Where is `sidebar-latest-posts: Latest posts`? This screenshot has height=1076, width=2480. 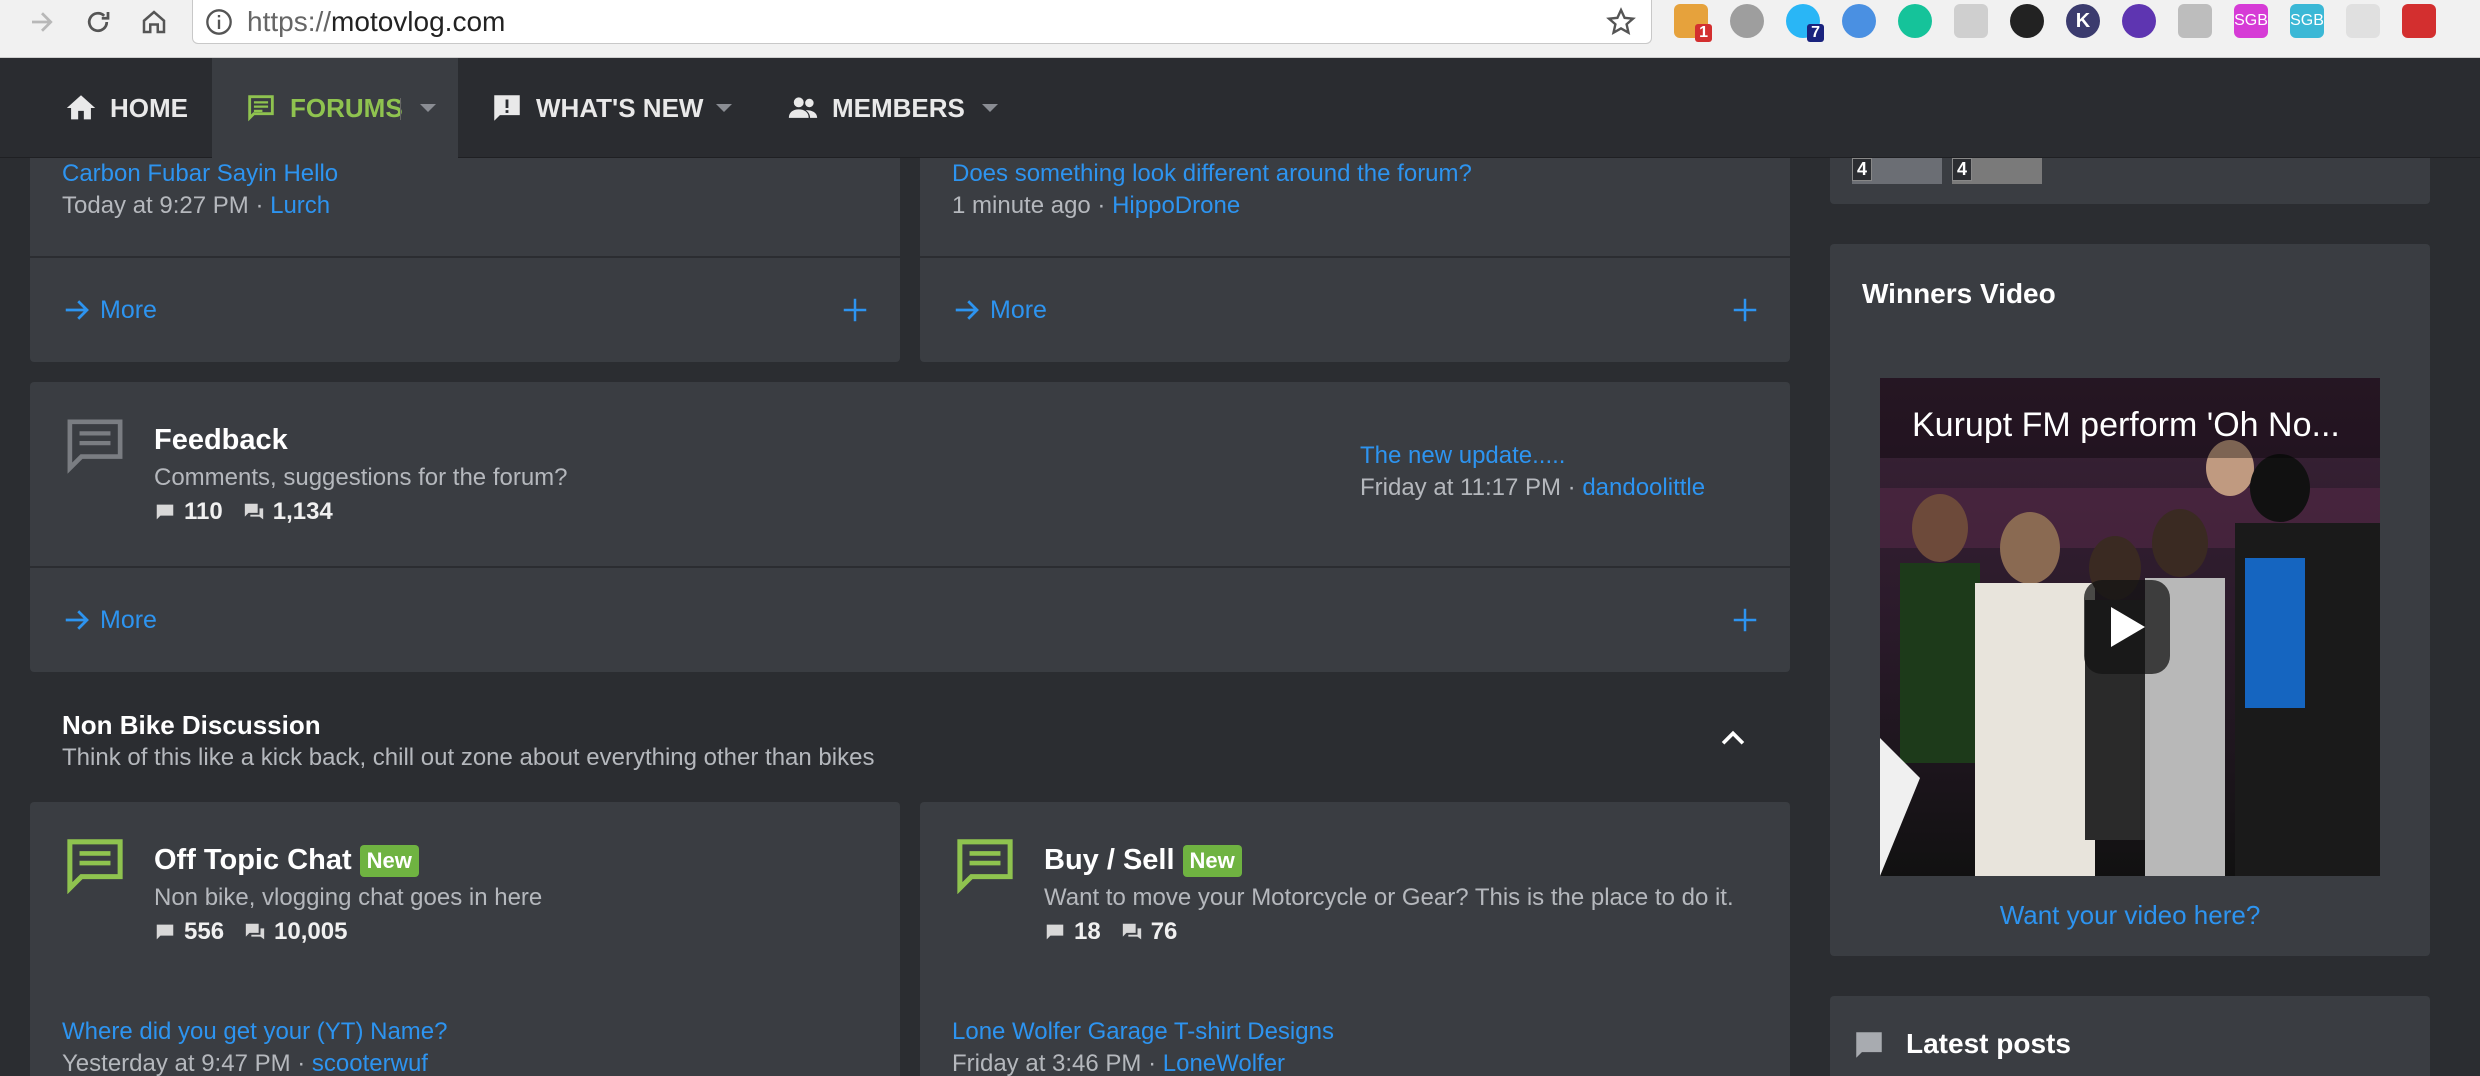
sidebar-latest-posts: Latest posts is located at coordinates (2130, 1036).